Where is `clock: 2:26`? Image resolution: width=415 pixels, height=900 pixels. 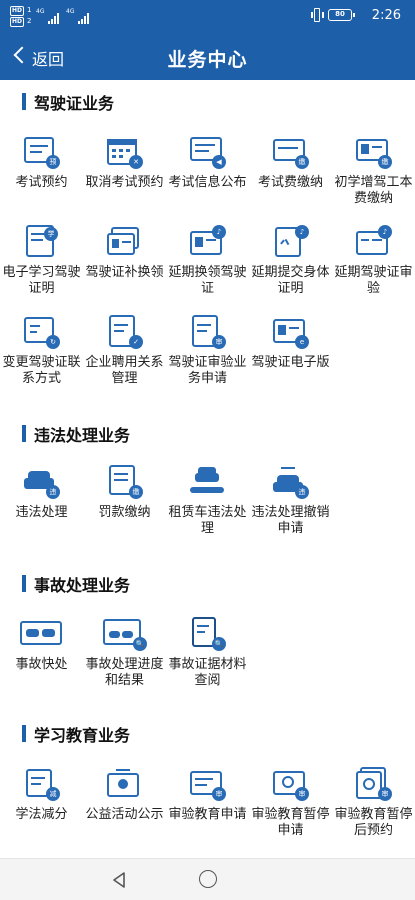 clock: 2:26 is located at coordinates (386, 15).